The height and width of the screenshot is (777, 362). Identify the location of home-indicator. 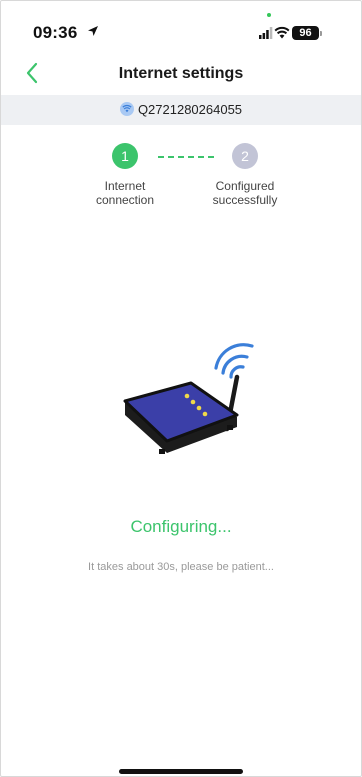
(181, 771).